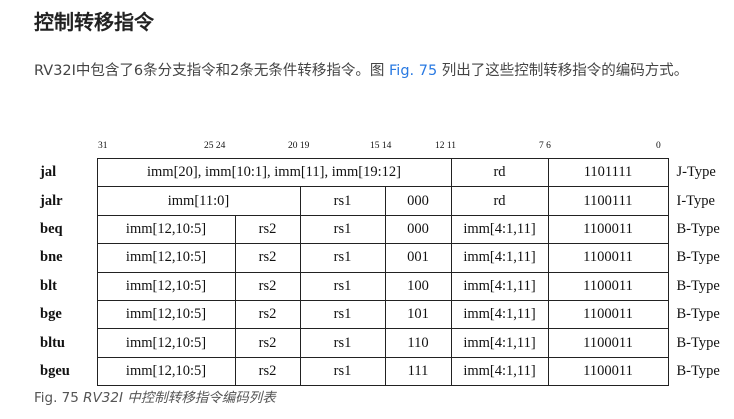  What do you see at coordinates (418, 286) in the screenshot?
I see `field-cell: 100` at bounding box center [418, 286].